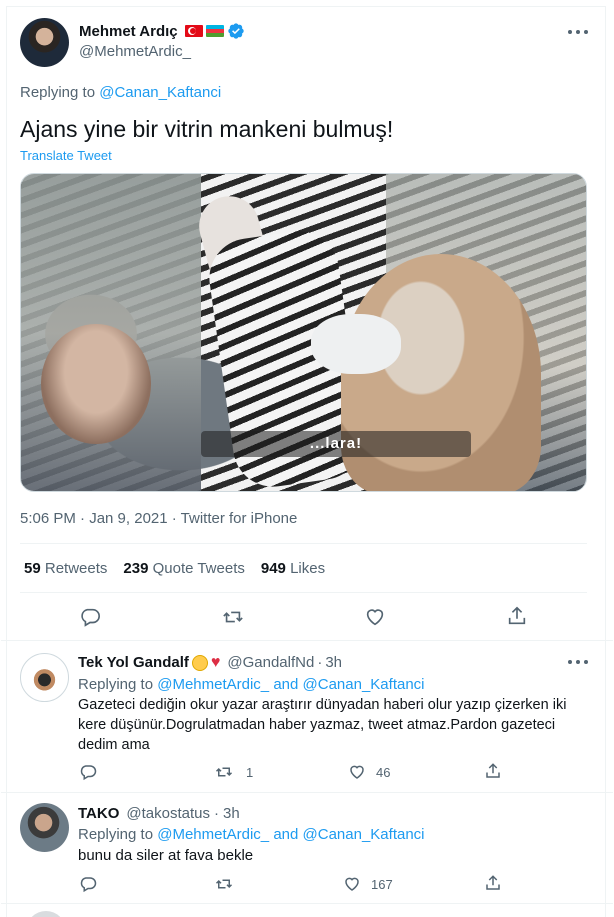  I want to click on reply-author-name: Tek Yol Gandalf, so click(133, 662).